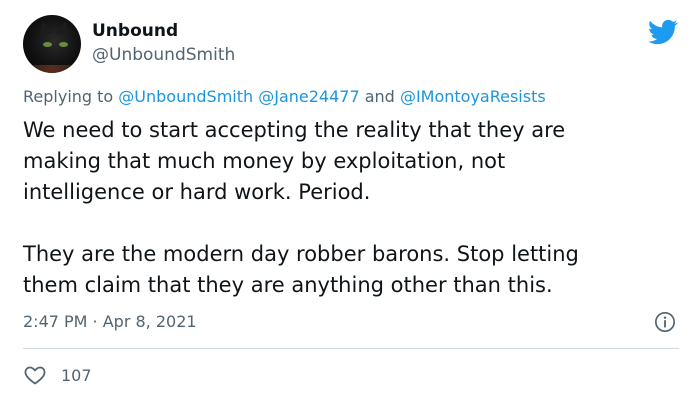  What do you see at coordinates (57, 375) in the screenshot?
I see `like-button: 107` at bounding box center [57, 375].